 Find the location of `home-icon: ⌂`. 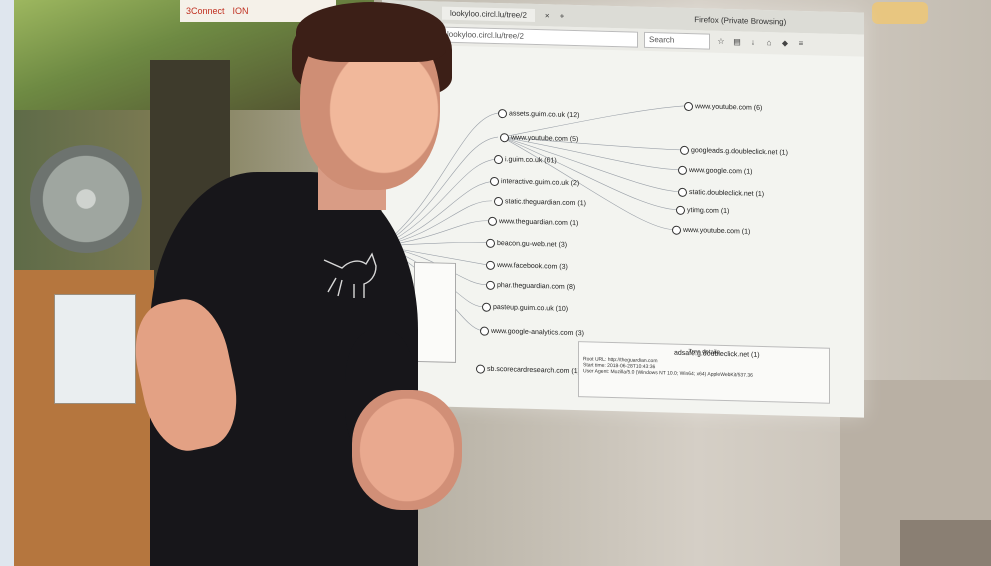

home-icon: ⌂ is located at coordinates (769, 43).